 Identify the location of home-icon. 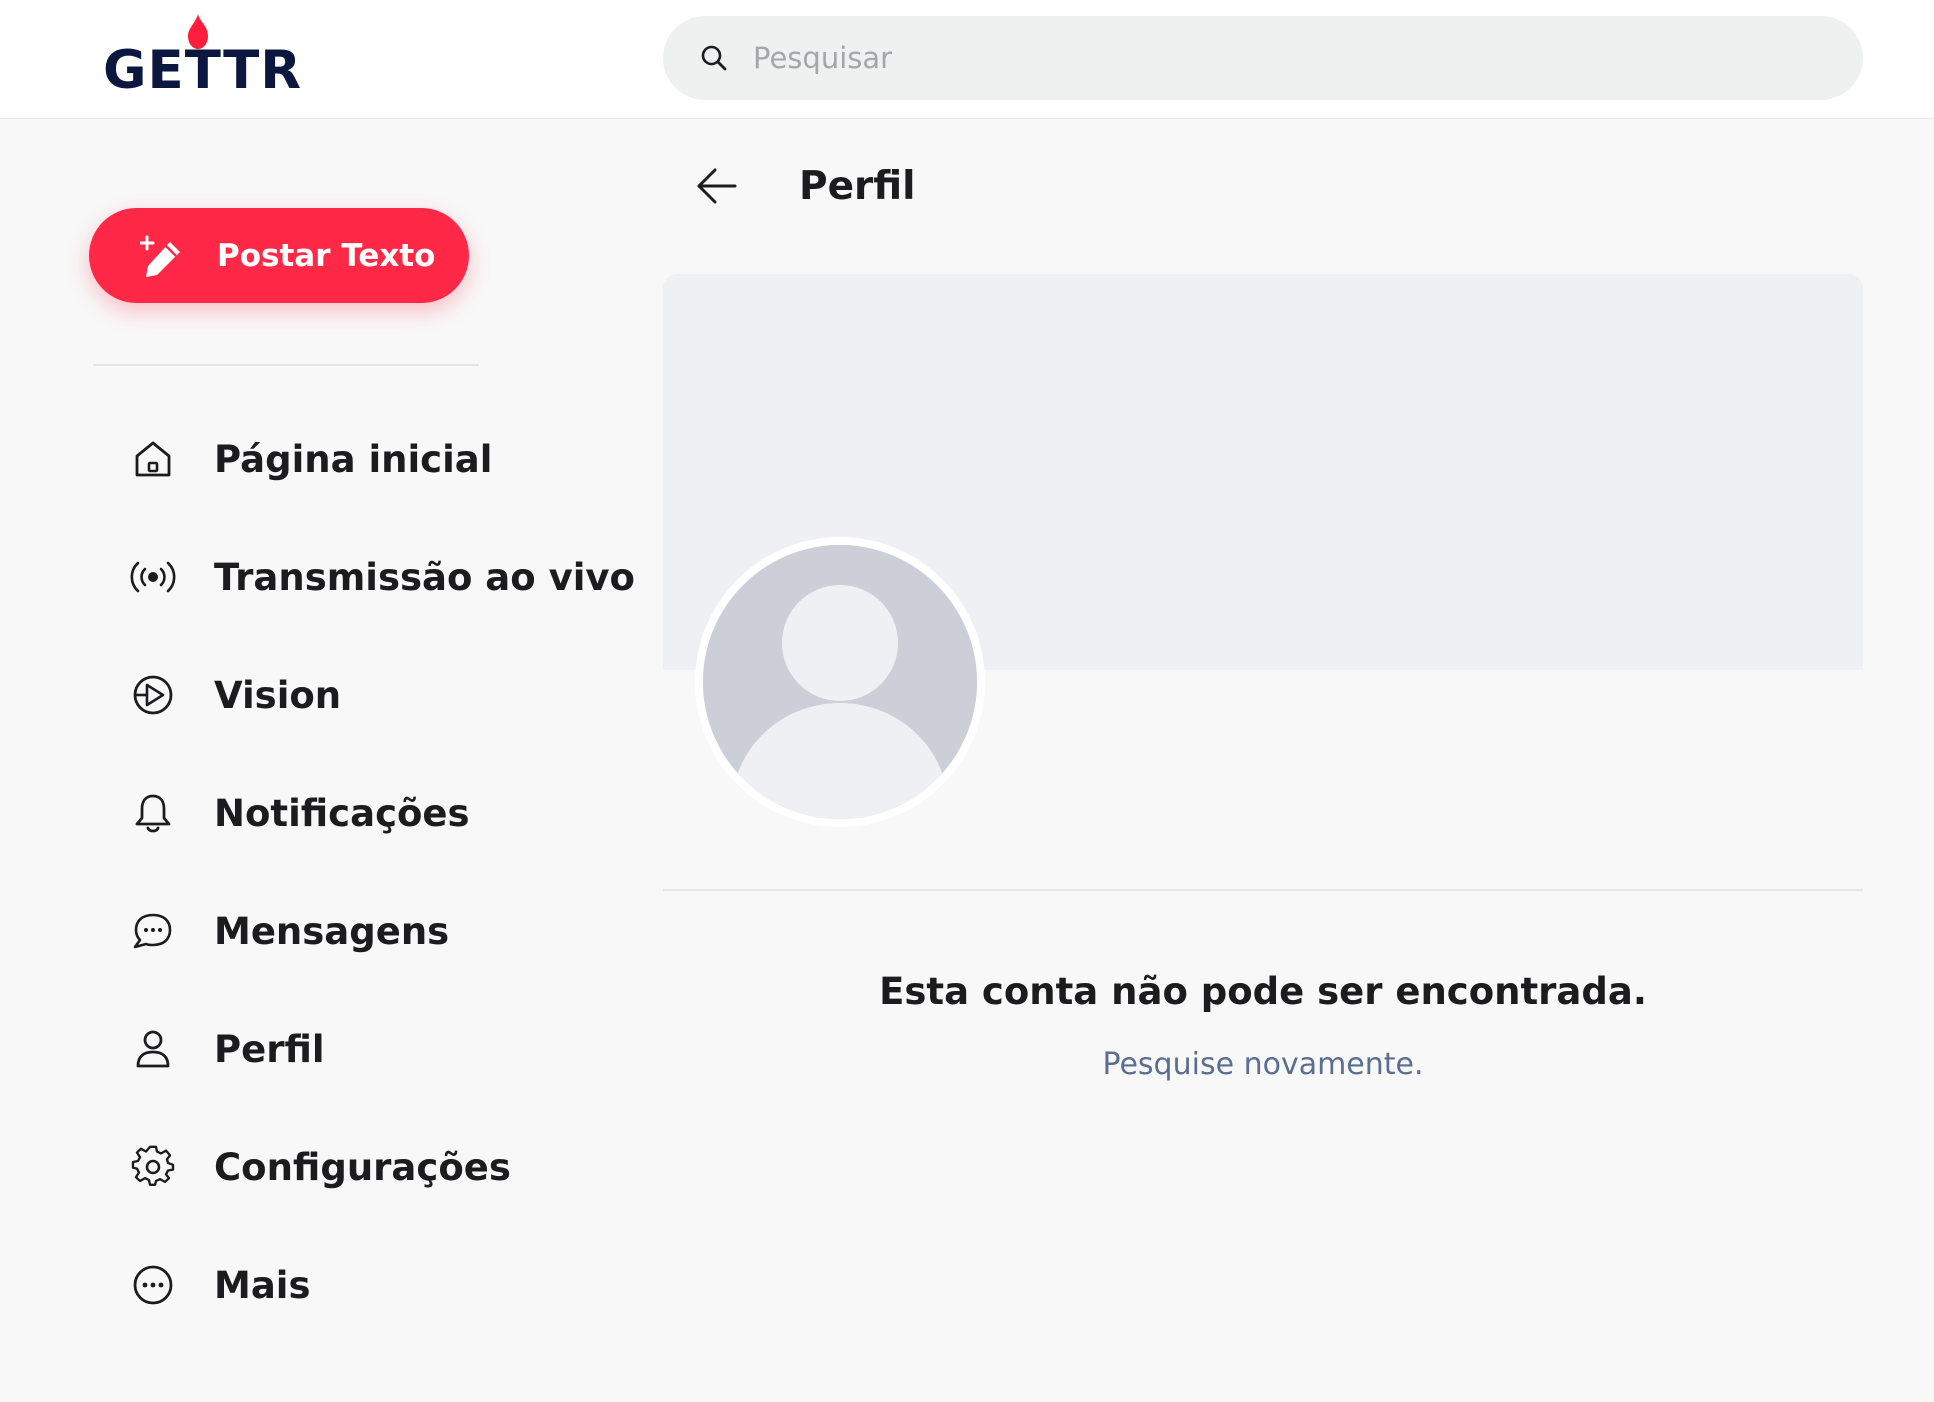
(153, 459).